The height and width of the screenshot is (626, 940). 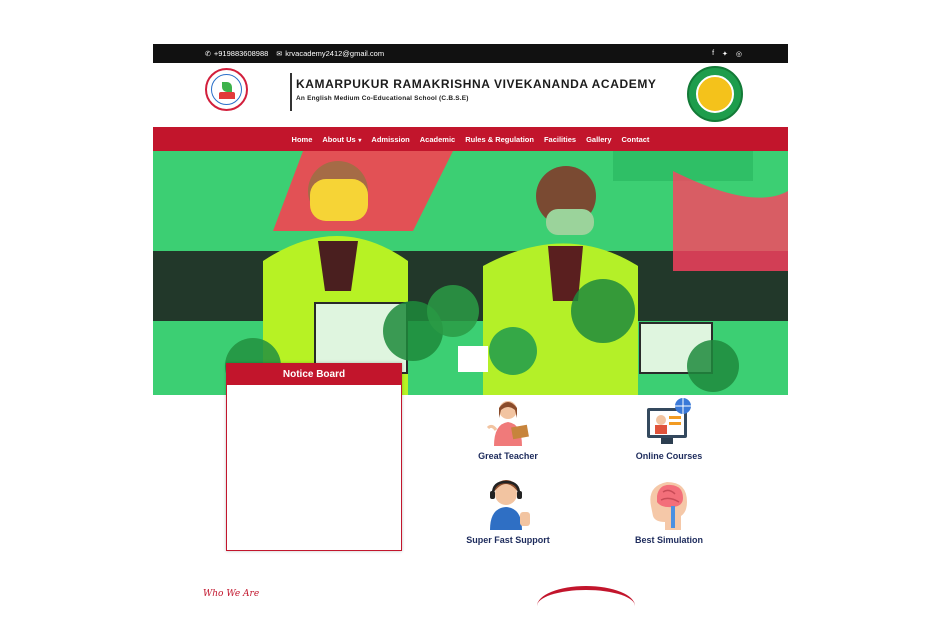 I want to click on feature-super-fast-support-label: Super Fast Support, so click(x=508, y=540).